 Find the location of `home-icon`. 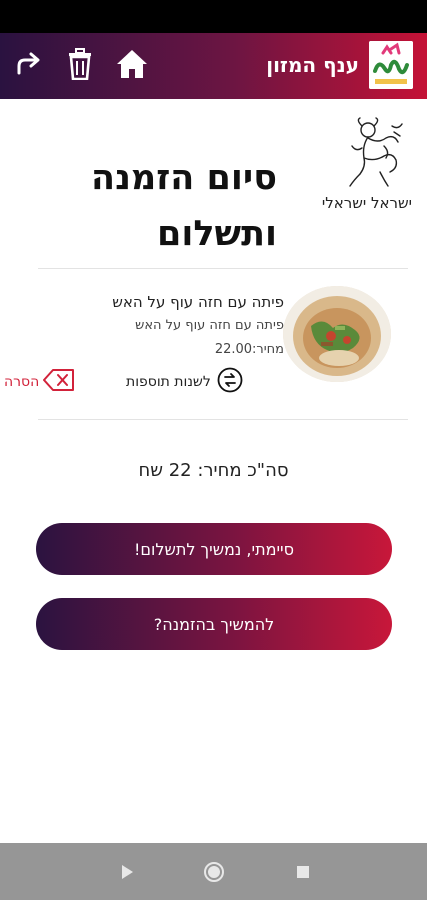

home-icon is located at coordinates (132, 64).